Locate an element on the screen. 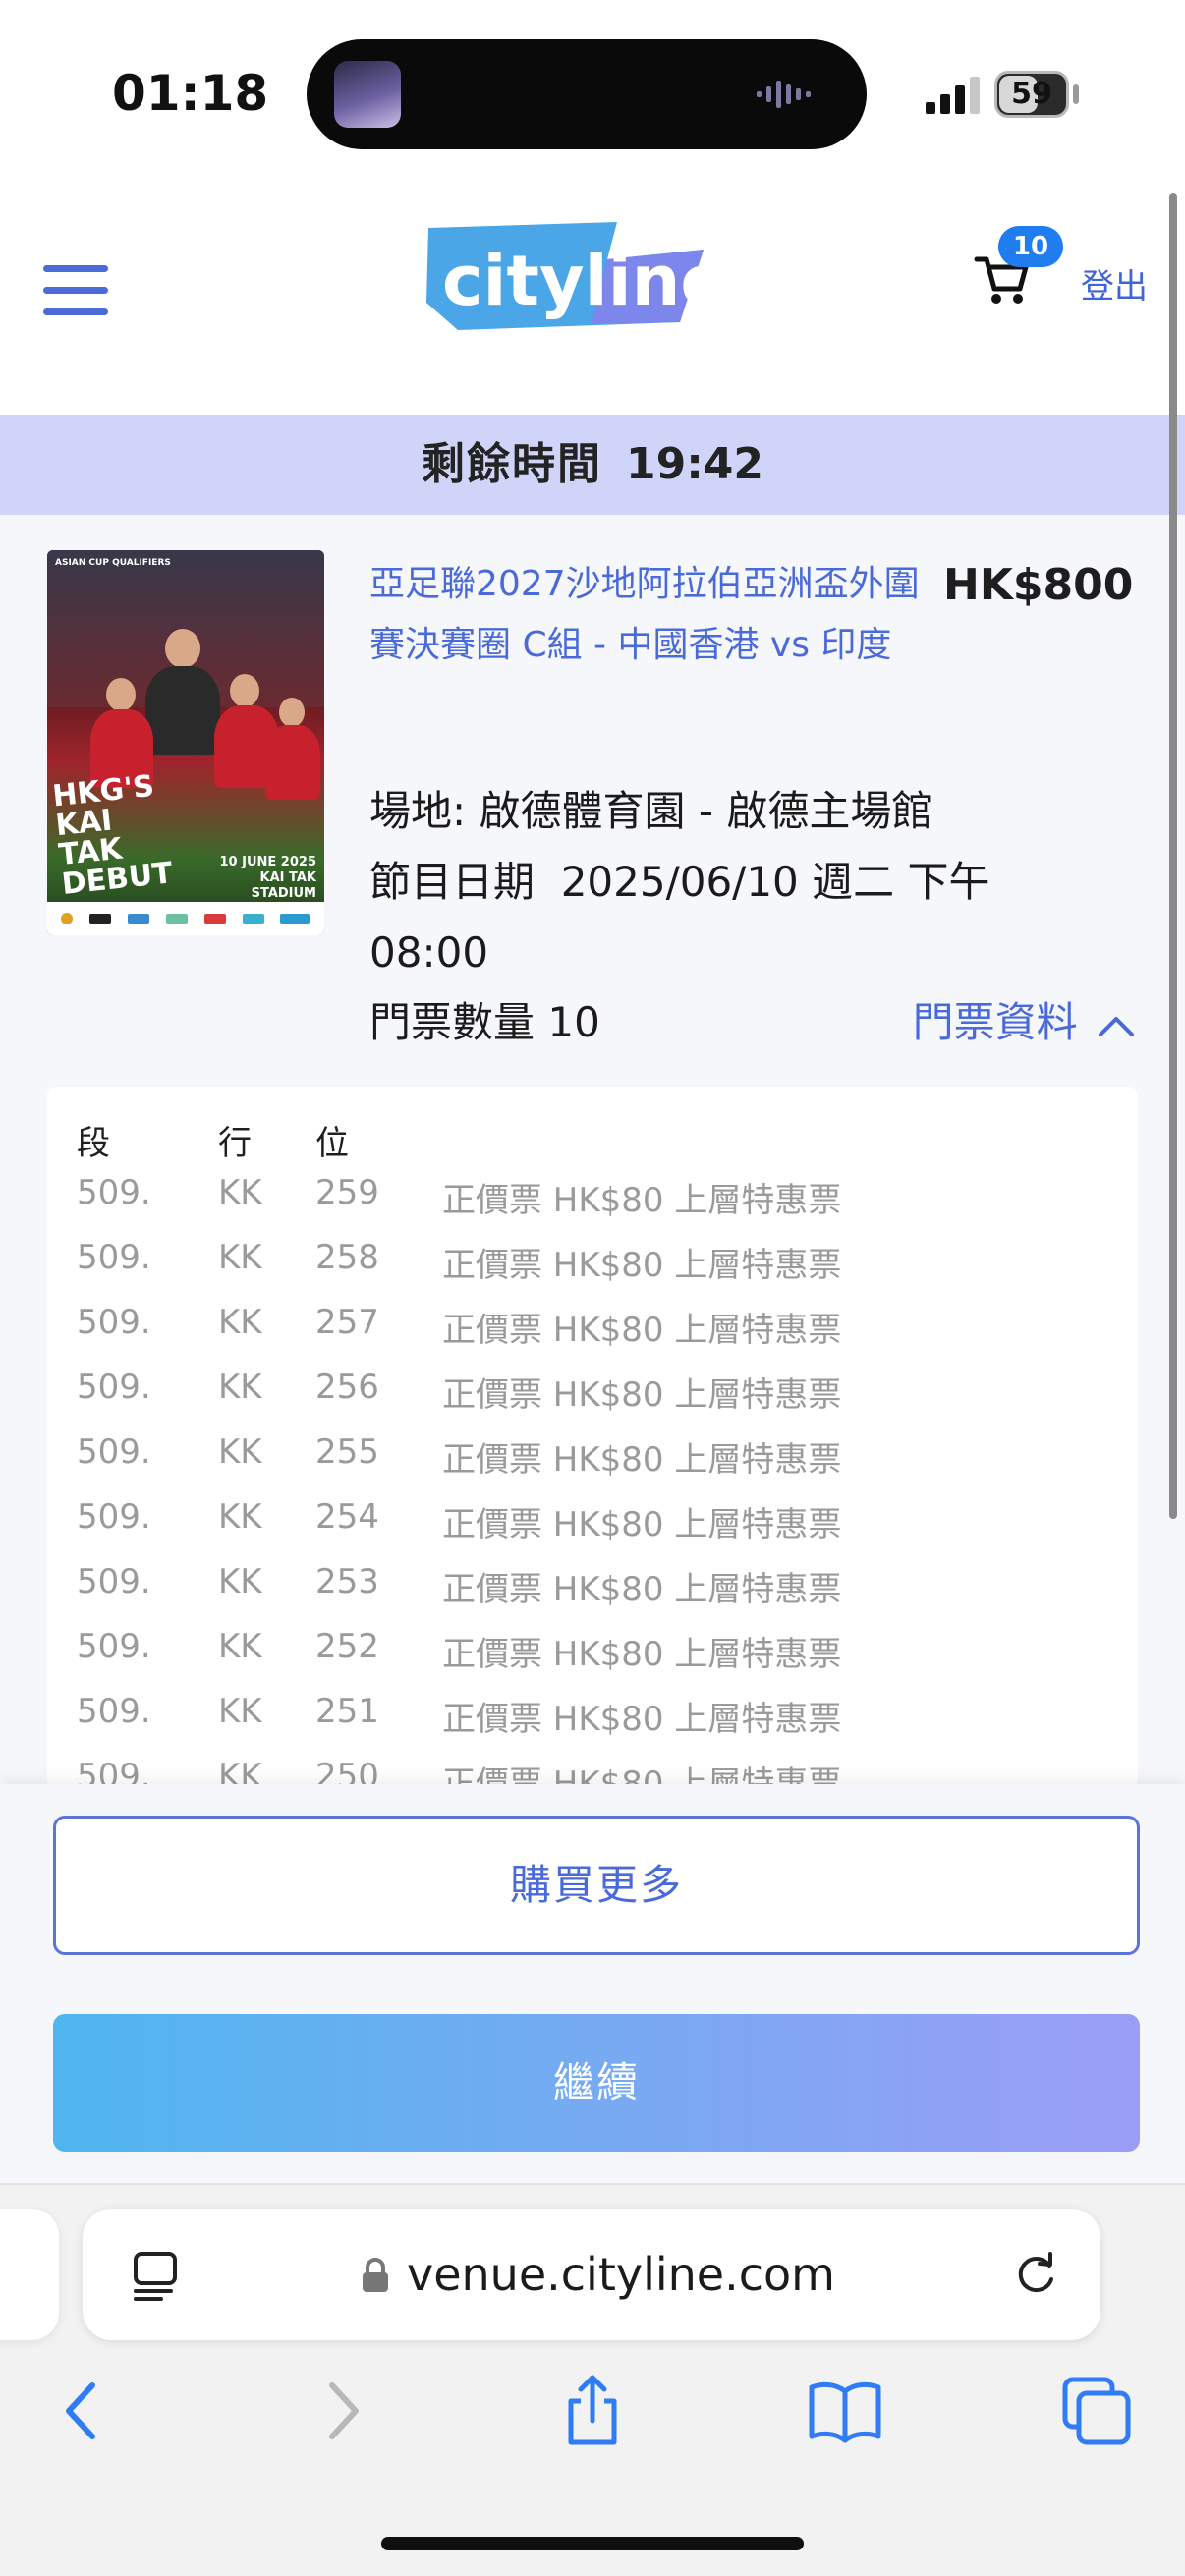 The image size is (1185, 2576). event-title-link: 亞足聯2027沙地阿拉伯亞洲盃外圍賽決賽圈 C組 - 中國香港 vs 印度 is located at coordinates (645, 615).